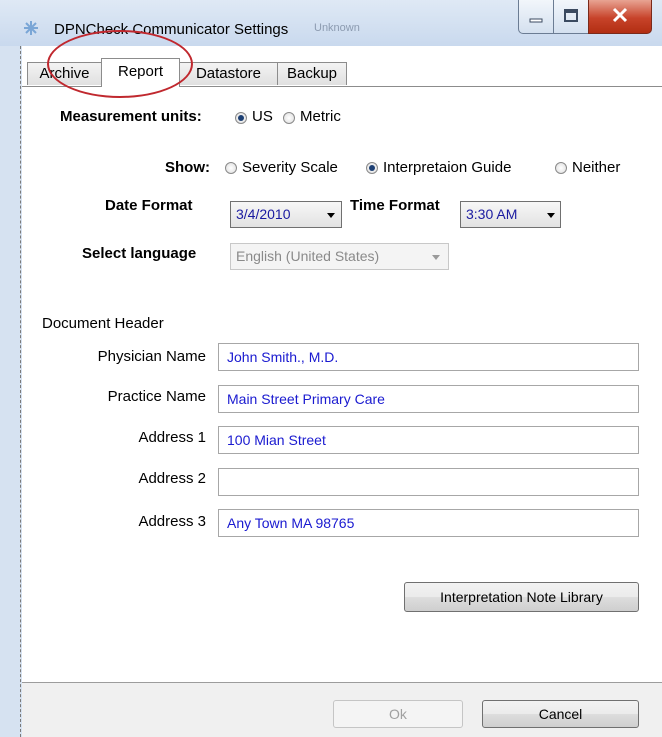 Image resolution: width=662 pixels, height=737 pixels. What do you see at coordinates (308, 256) in the screenshot?
I see `language-value: English (United States)` at bounding box center [308, 256].